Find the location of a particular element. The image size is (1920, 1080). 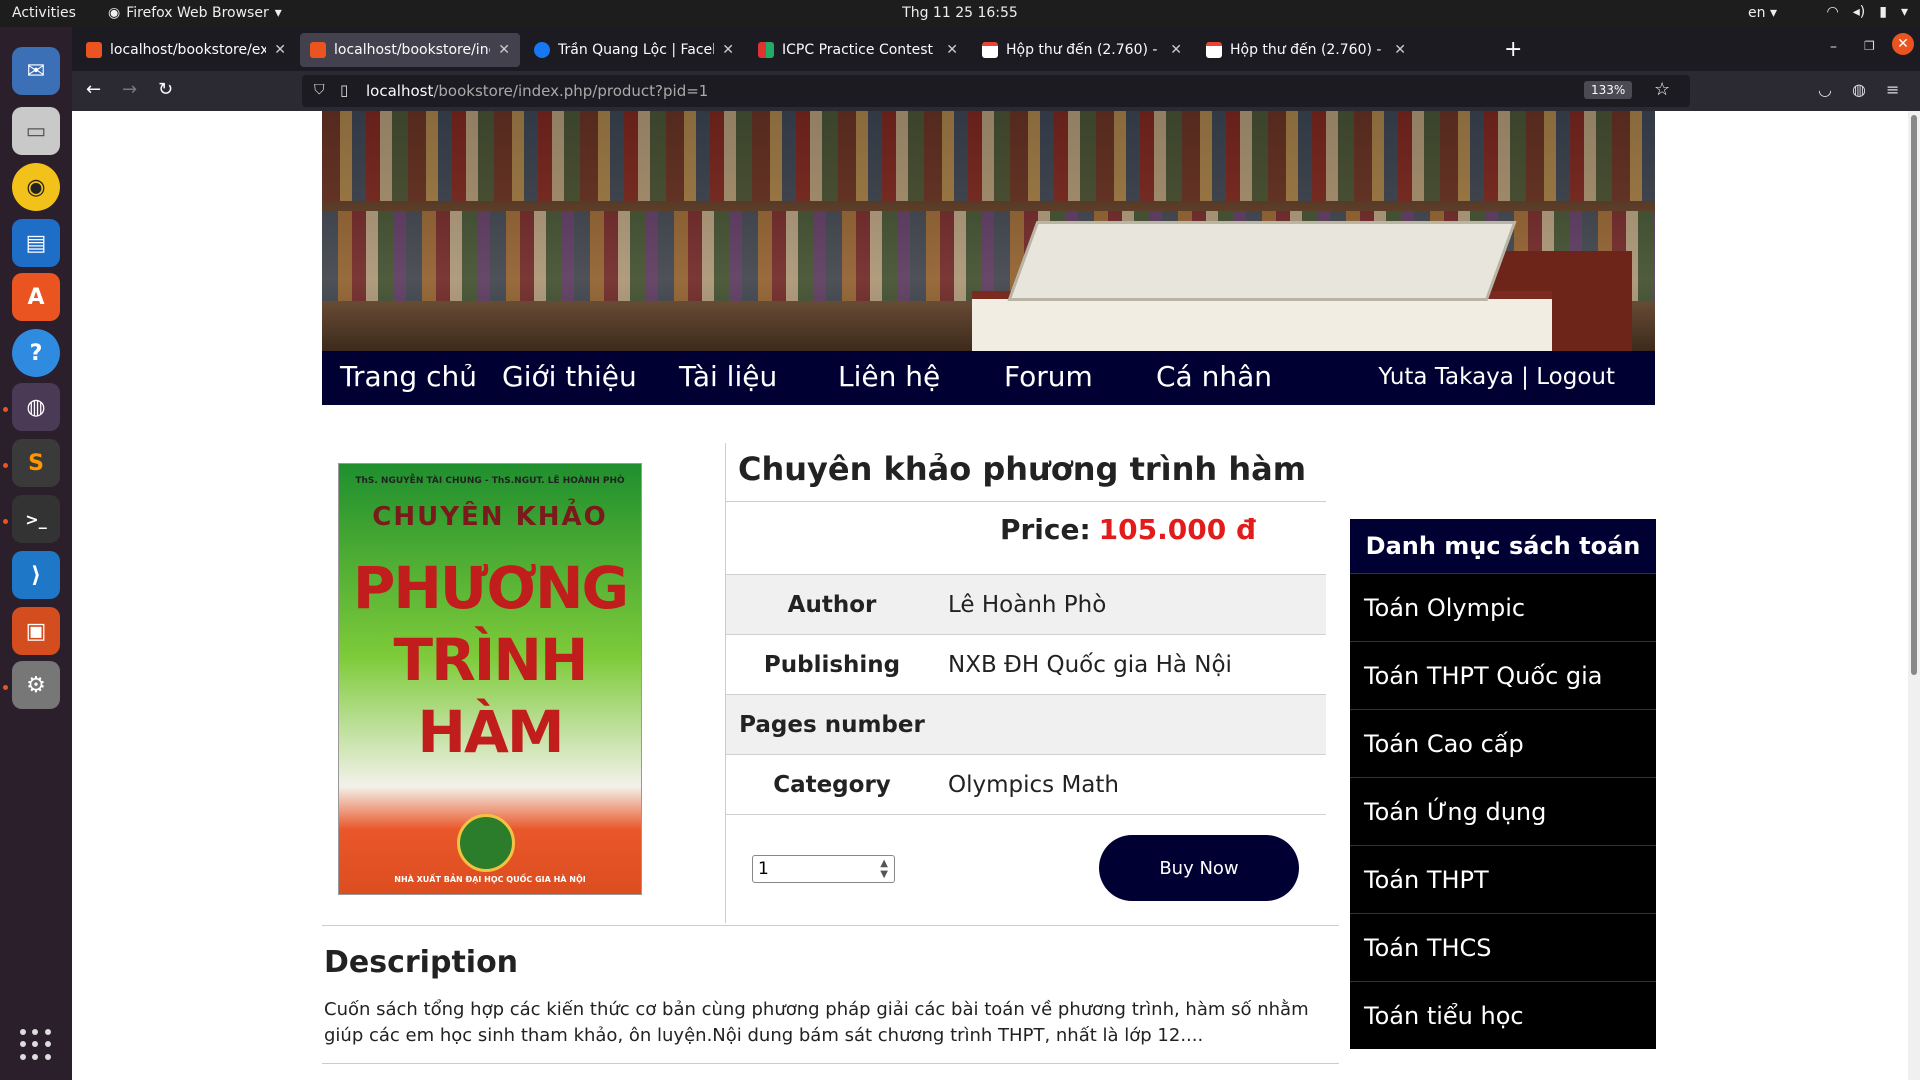

menu-item-forum: Forum is located at coordinates (1048, 376).